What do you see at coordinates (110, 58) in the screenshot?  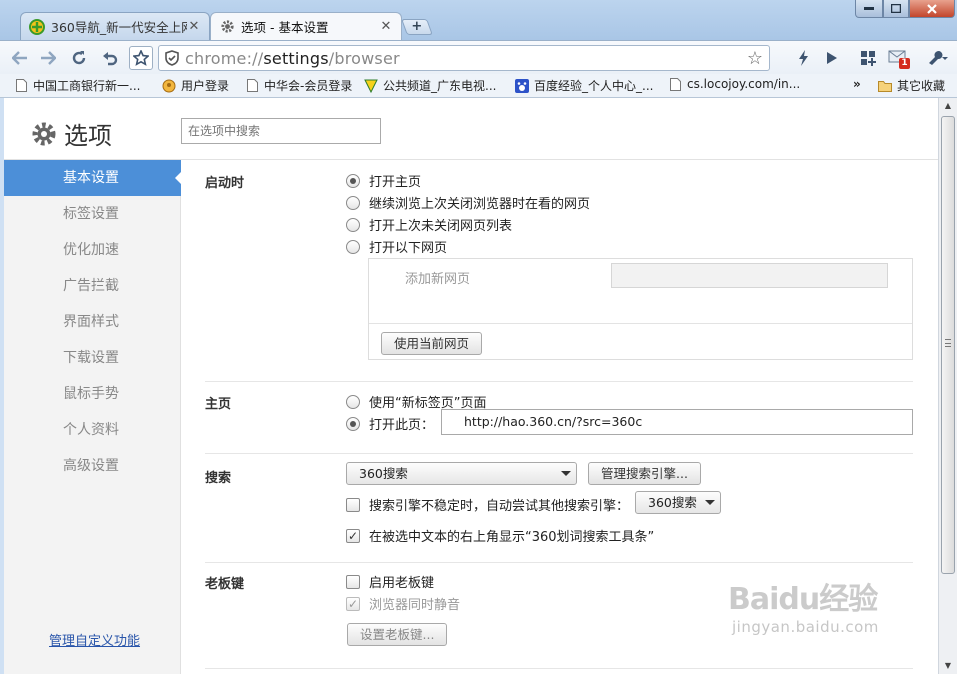 I see `undo-close-icon` at bounding box center [110, 58].